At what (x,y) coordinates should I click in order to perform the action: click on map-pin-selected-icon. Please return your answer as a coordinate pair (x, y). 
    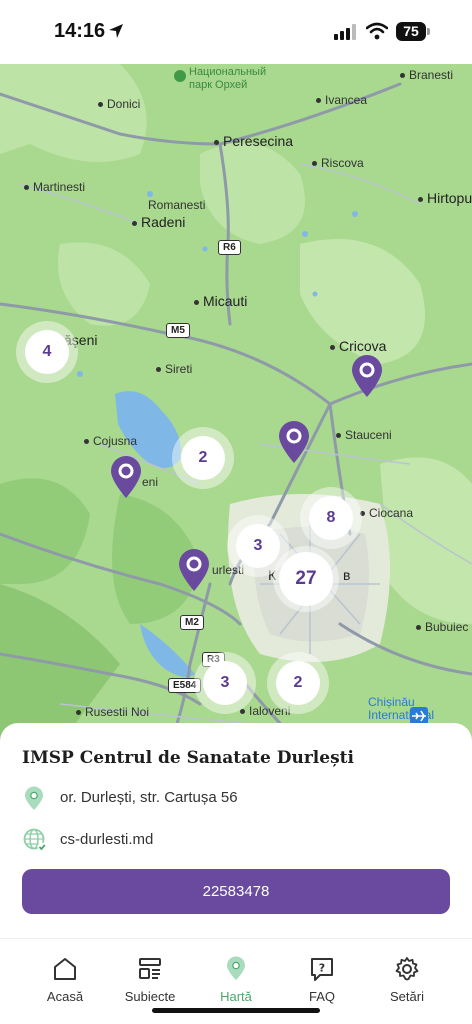
    Looking at the image, I should click on (194, 570).